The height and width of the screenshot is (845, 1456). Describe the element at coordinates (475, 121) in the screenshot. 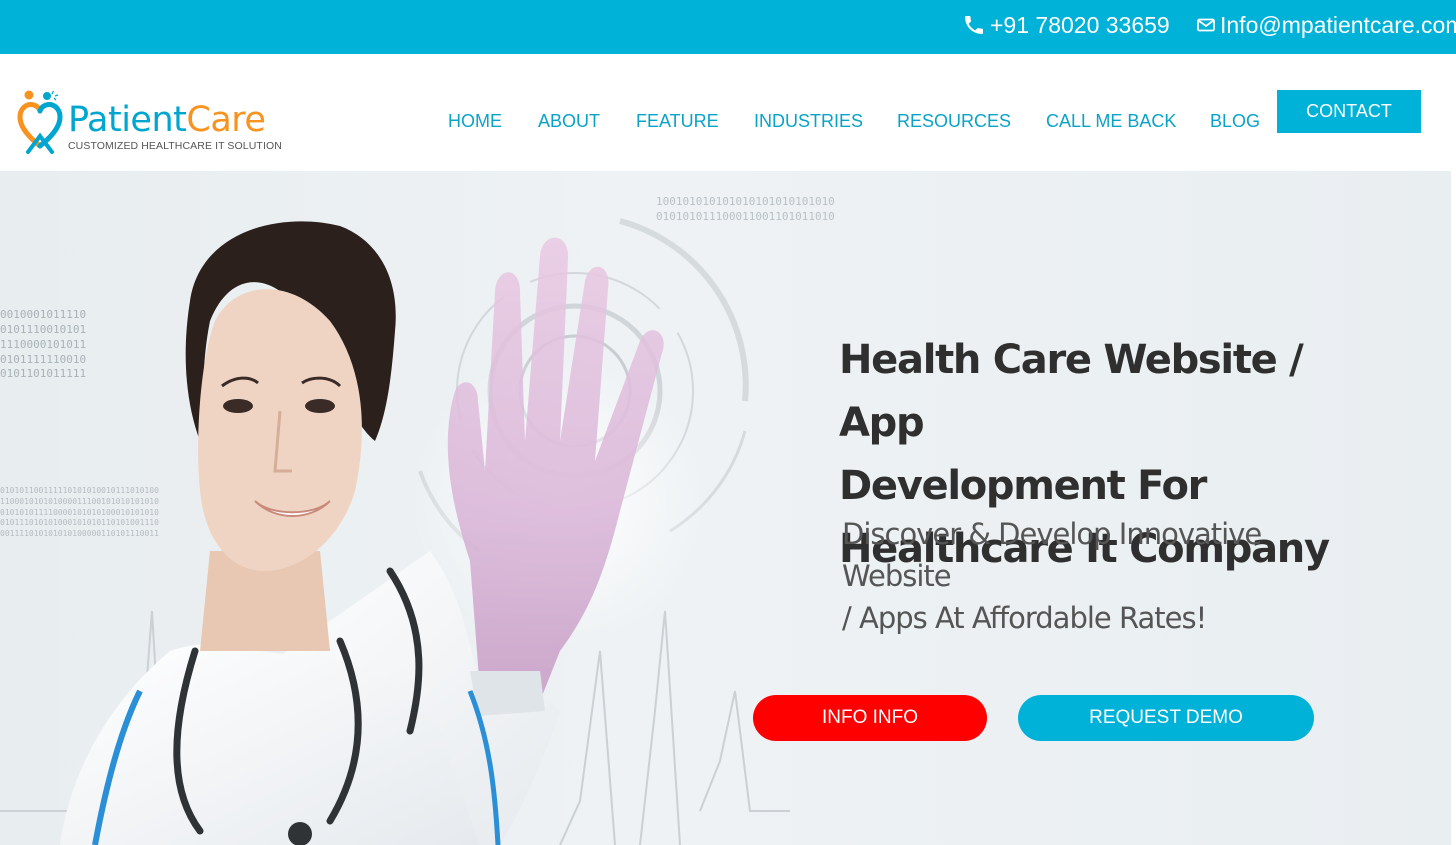

I see `nav-home: HOME` at that location.